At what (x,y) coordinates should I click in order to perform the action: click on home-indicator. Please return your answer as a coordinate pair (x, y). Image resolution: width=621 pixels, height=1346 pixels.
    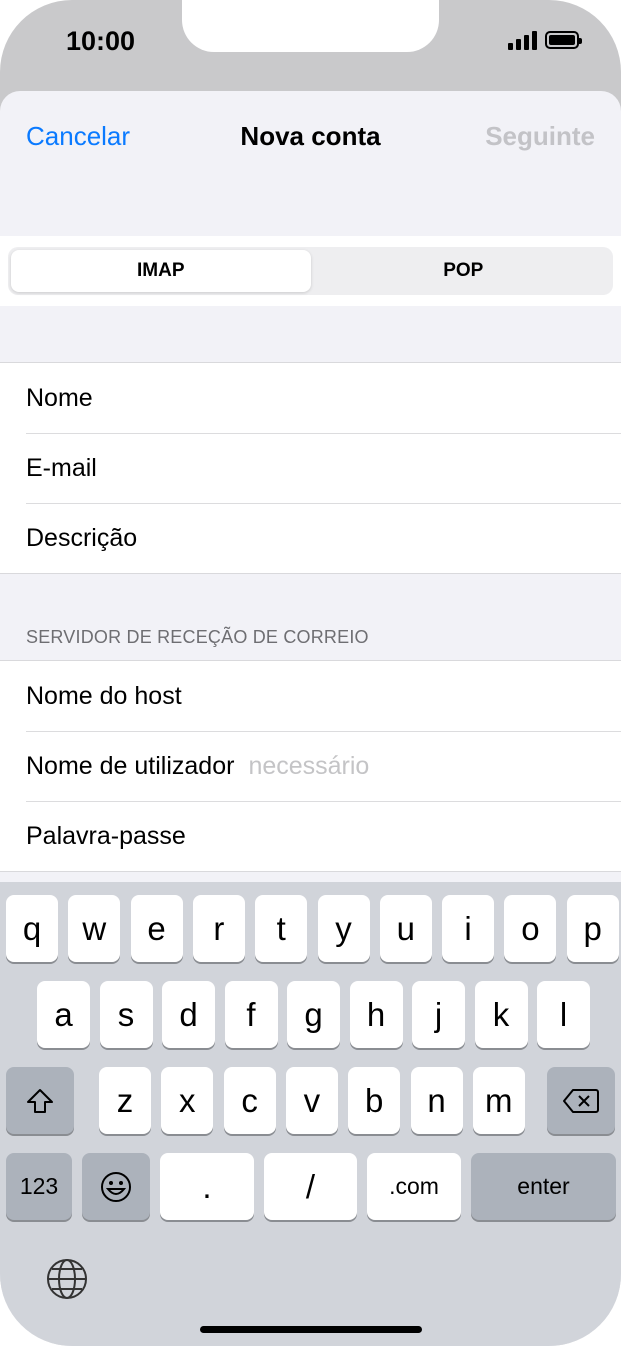
    Looking at the image, I should click on (311, 1329).